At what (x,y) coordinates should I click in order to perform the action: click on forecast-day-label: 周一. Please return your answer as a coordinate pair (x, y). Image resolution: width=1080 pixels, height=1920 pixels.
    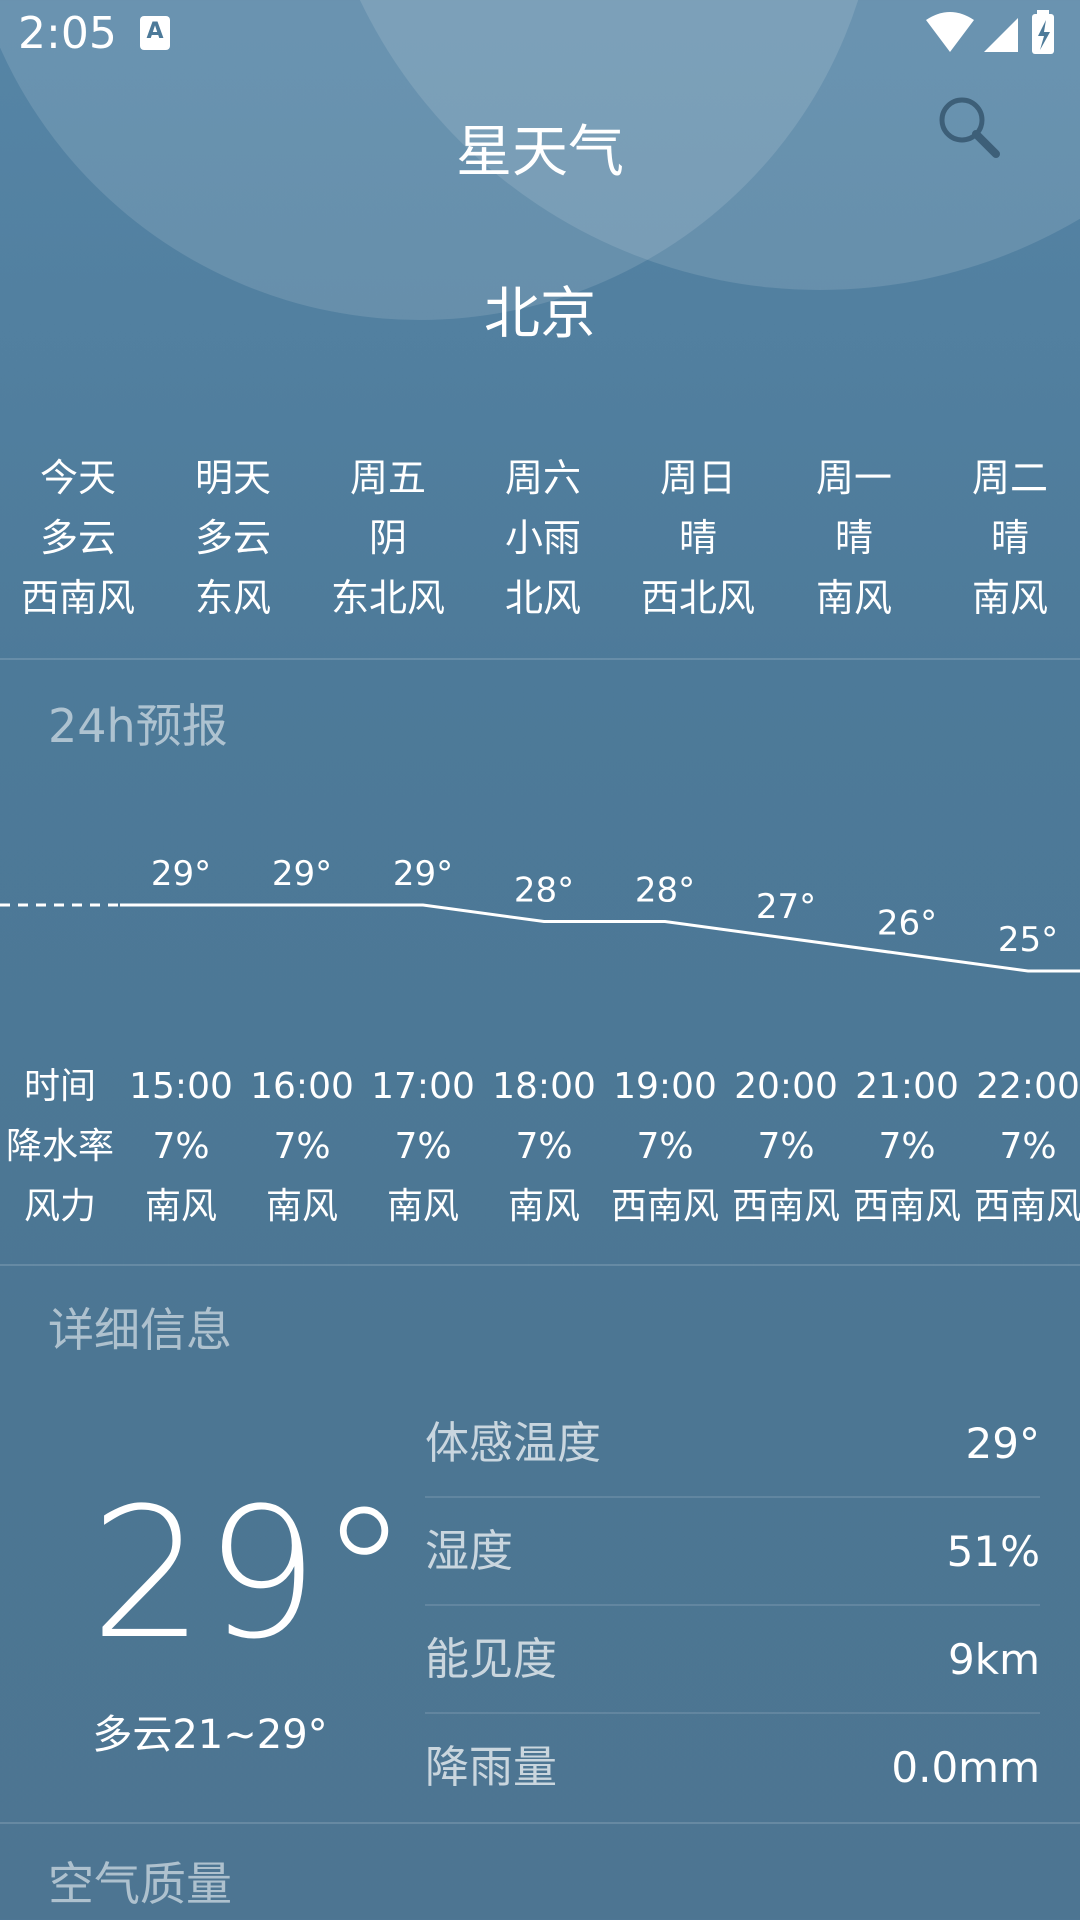
    Looking at the image, I should click on (853, 478).